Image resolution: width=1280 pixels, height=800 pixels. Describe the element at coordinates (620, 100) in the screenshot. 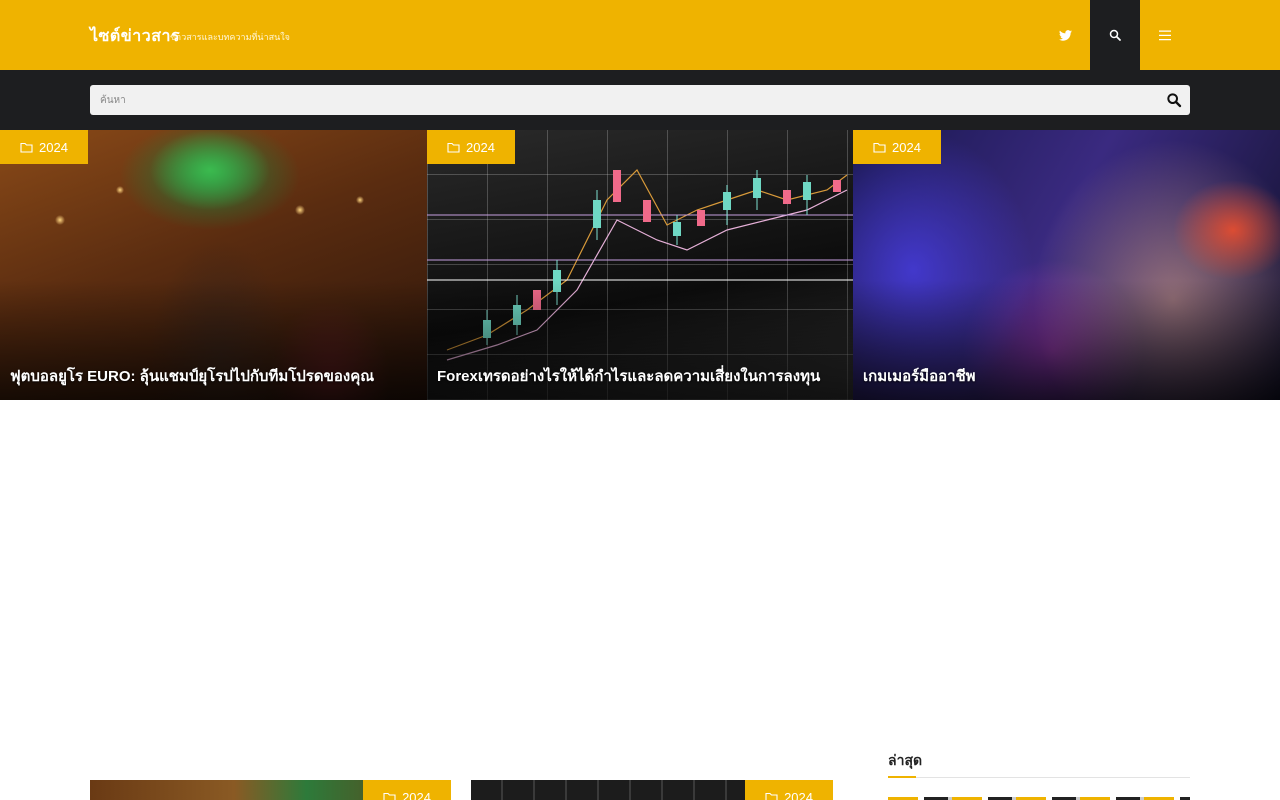

I see `search-input` at that location.